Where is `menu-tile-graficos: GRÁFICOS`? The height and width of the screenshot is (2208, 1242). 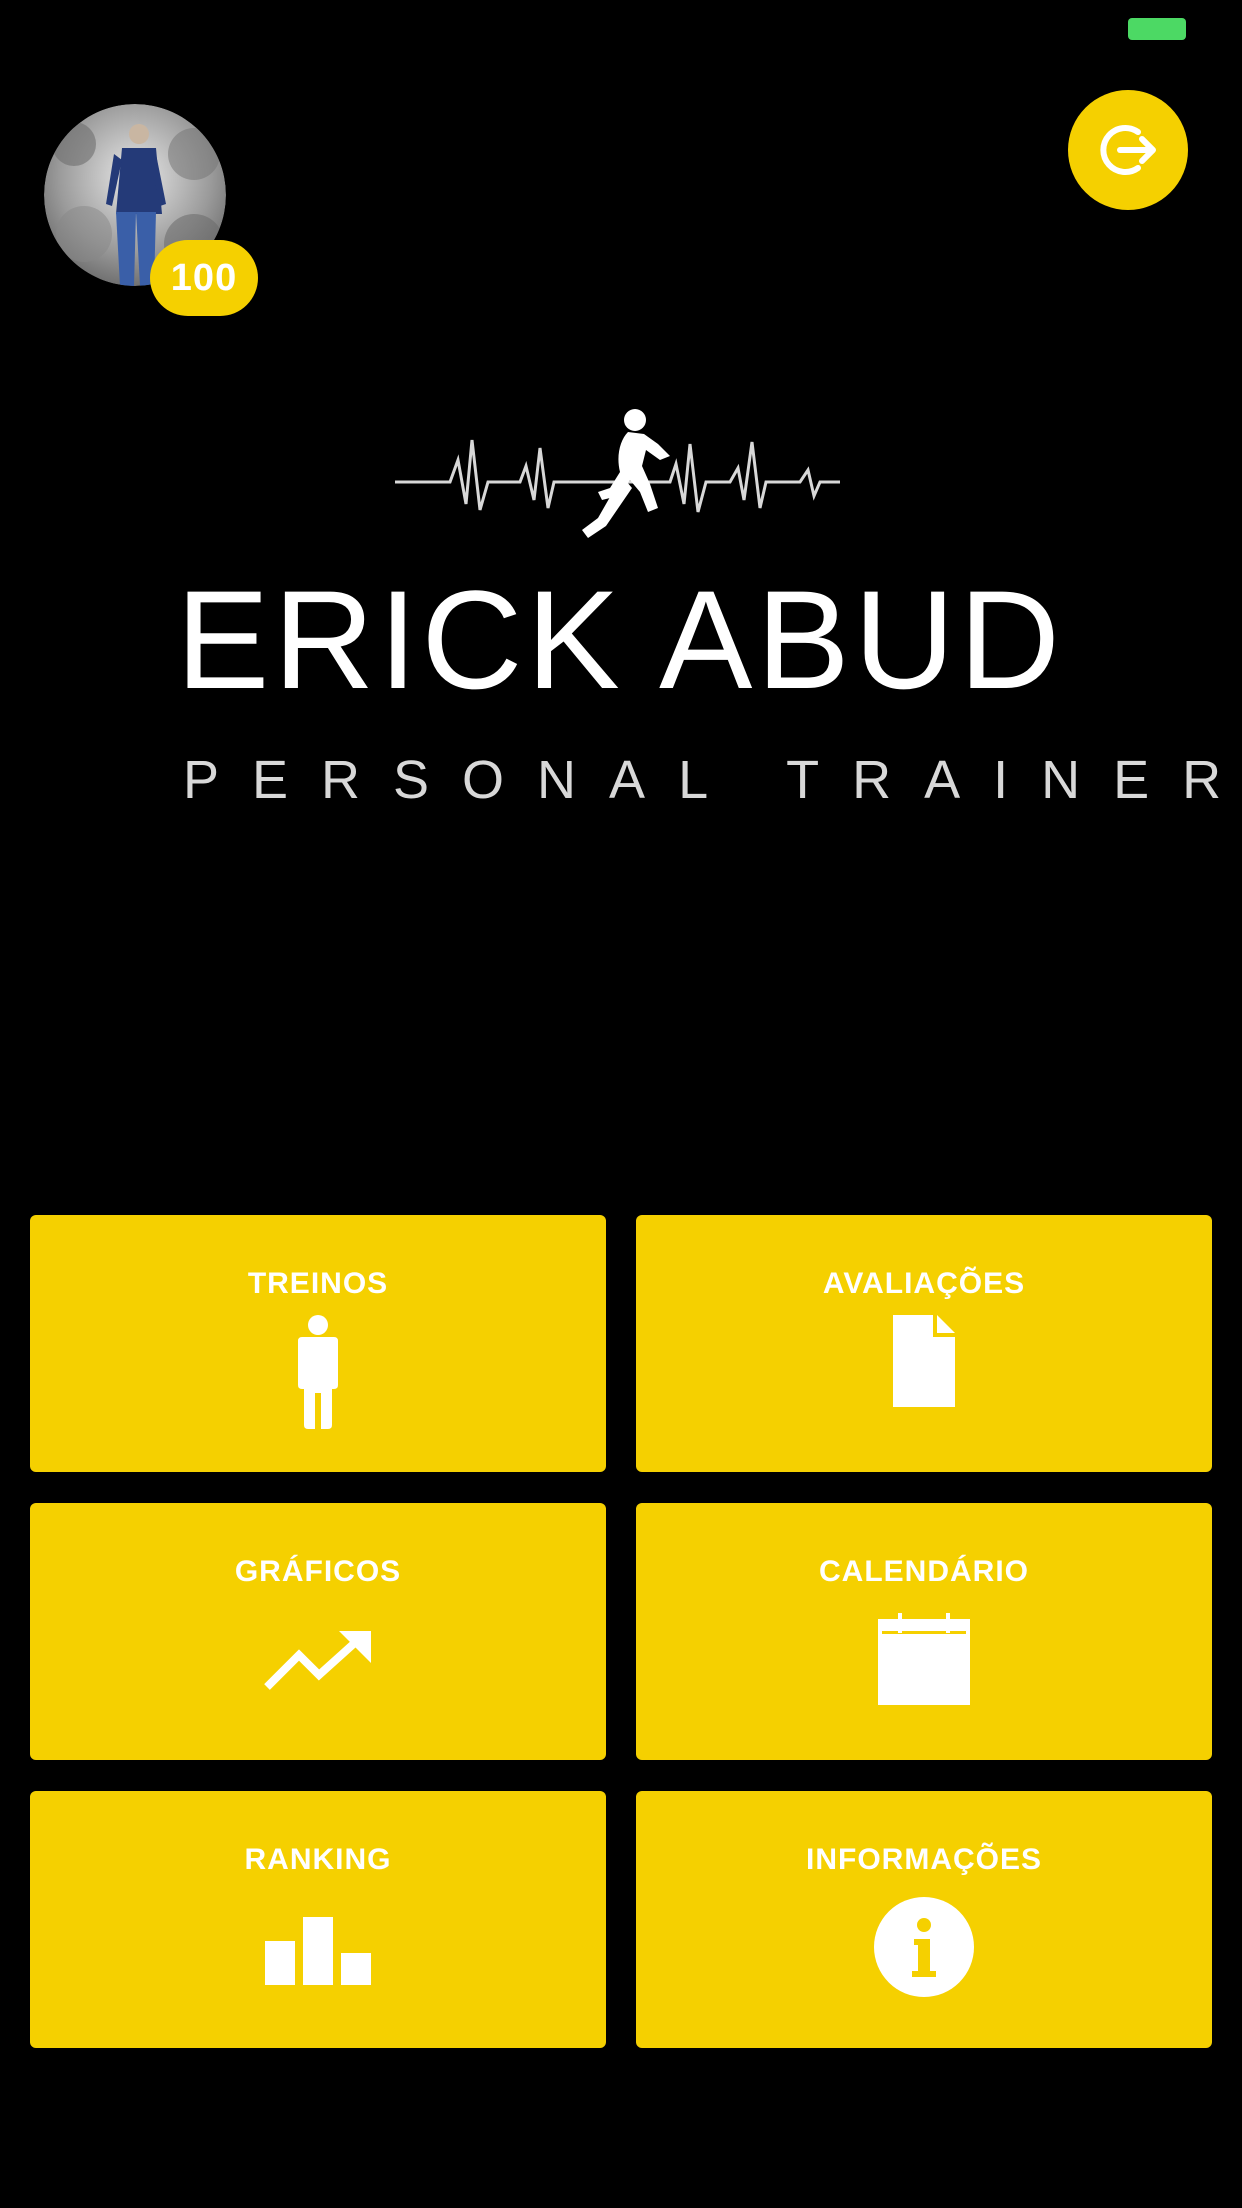
menu-tile-graficos: GRÁFICOS is located at coordinates (318, 1631).